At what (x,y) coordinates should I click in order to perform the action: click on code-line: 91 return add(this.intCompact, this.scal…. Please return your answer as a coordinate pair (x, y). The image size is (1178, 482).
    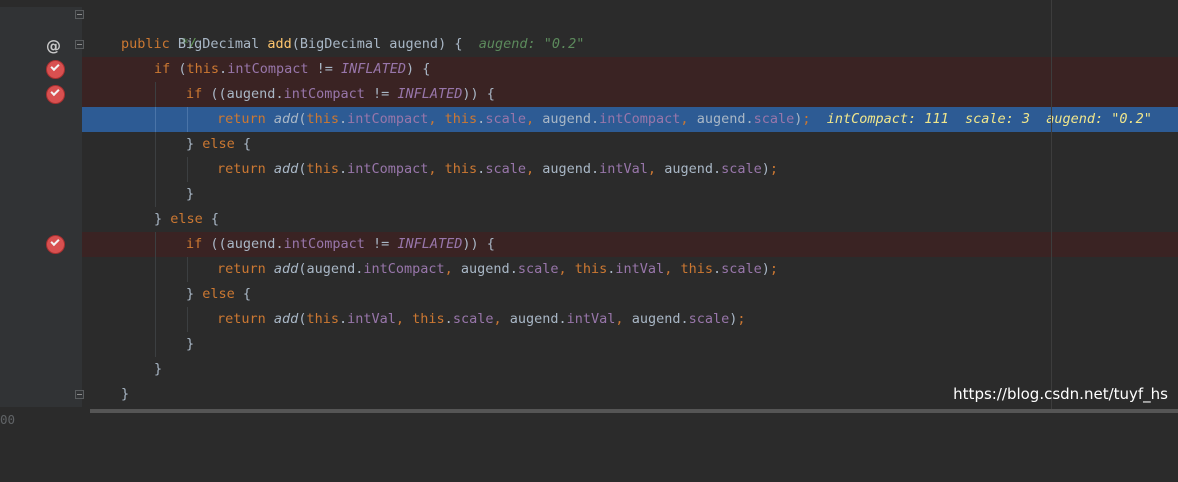
    Looking at the image, I should click on (589, 179).